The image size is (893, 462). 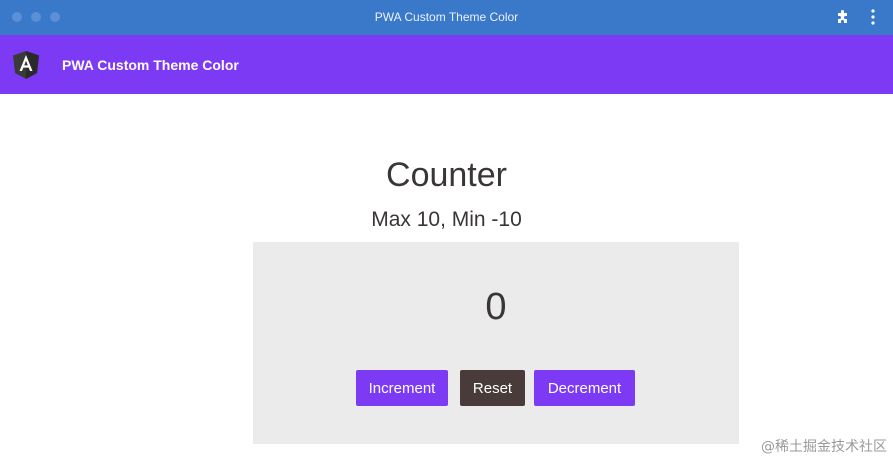 I want to click on counter-heading: Counter, so click(x=446, y=175).